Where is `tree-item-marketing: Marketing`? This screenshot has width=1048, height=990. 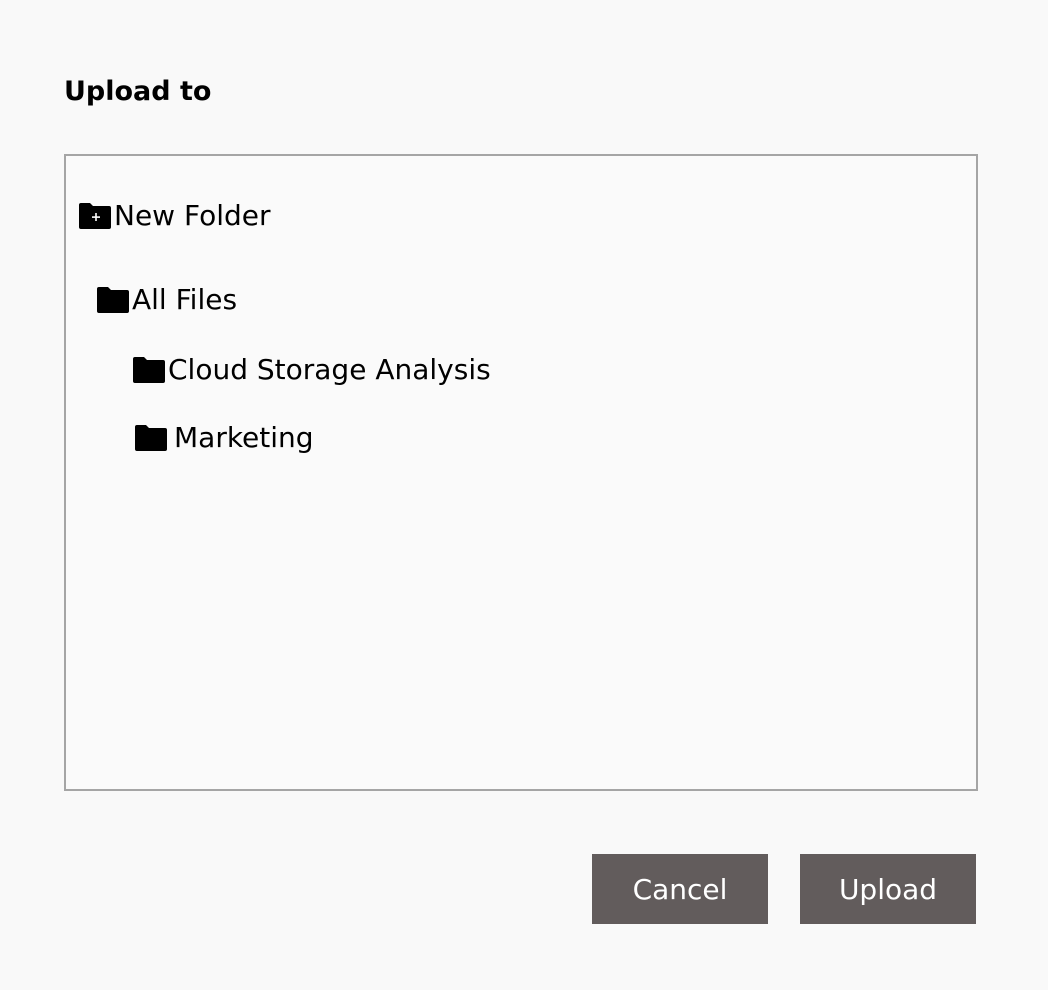
tree-item-marketing: Marketing is located at coordinates (224, 438).